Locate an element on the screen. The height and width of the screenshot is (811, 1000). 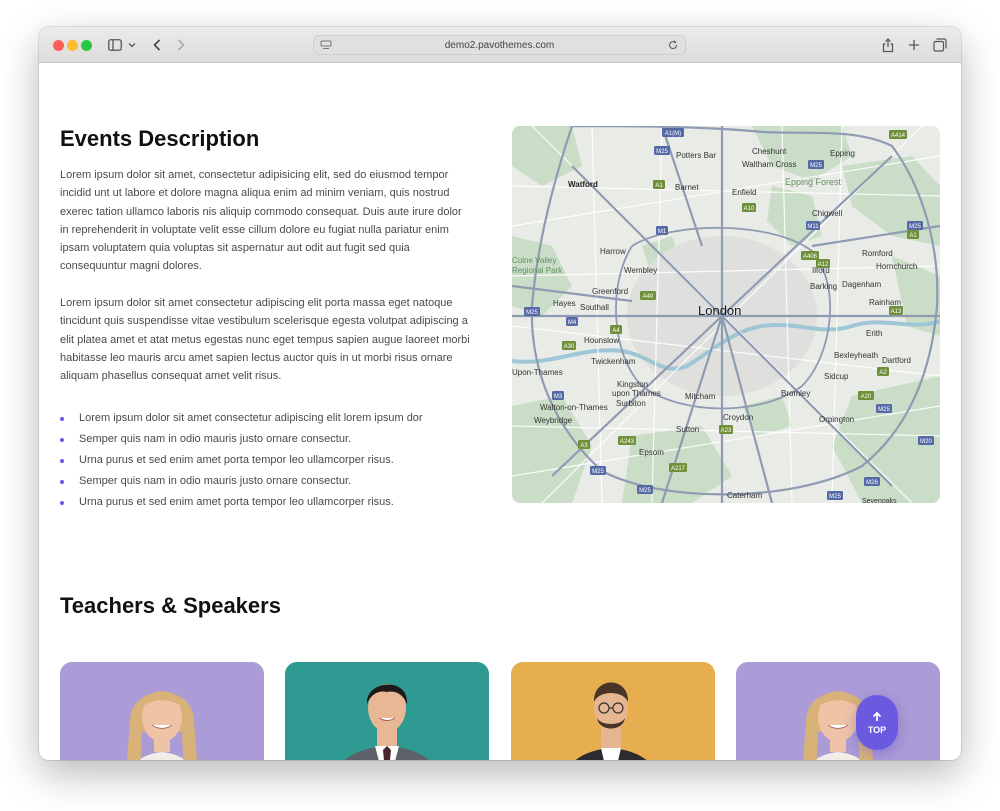
close-window-button is located at coordinates (58, 45).